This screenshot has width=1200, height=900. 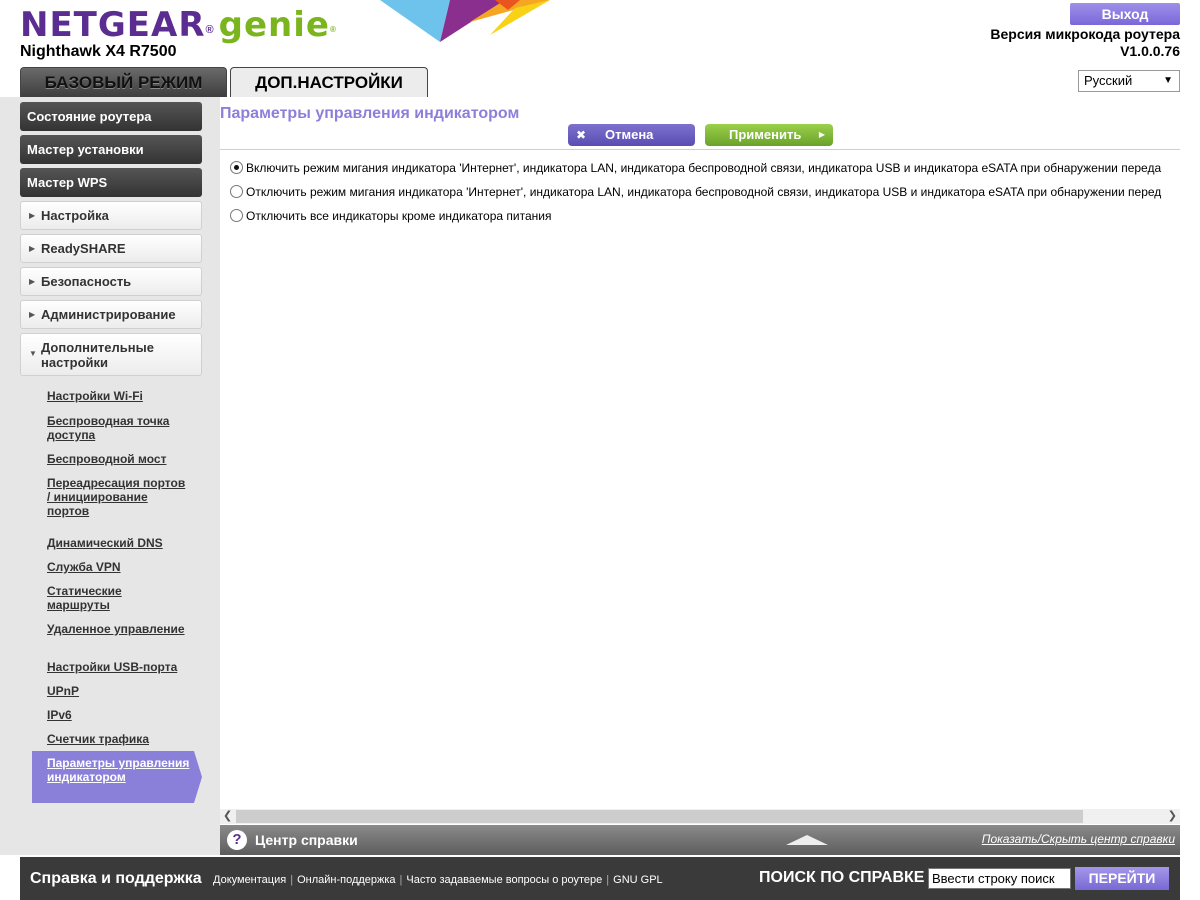 I want to click on firmware-version-label: Версия микрокода роутера, so click(x=1085, y=34).